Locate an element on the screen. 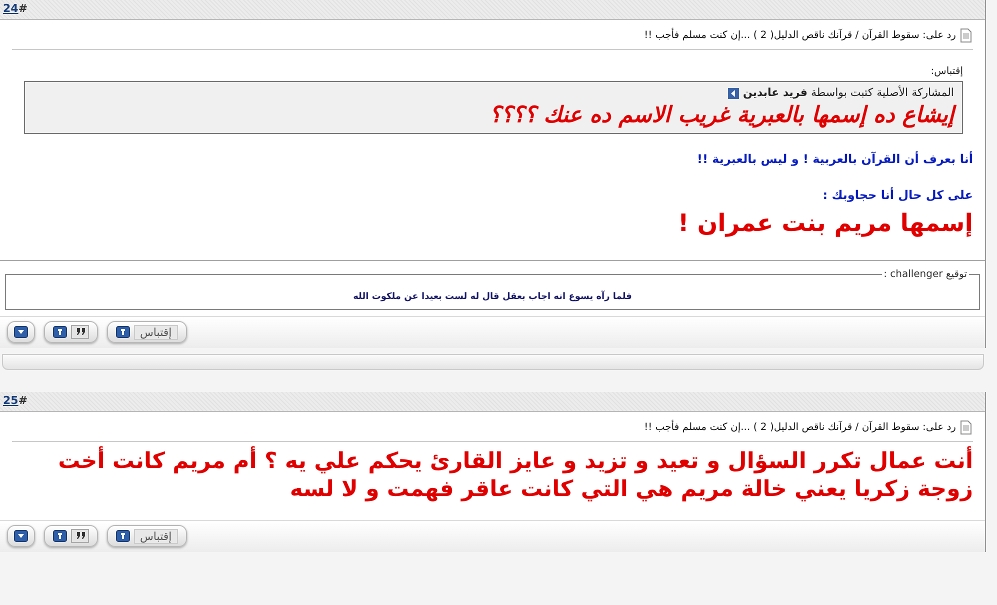  signature-text: فلما رآه يسوع انه اجاب بعقل قال له لست بعيدا عن ملكوت الله is located at coordinates (492, 297).